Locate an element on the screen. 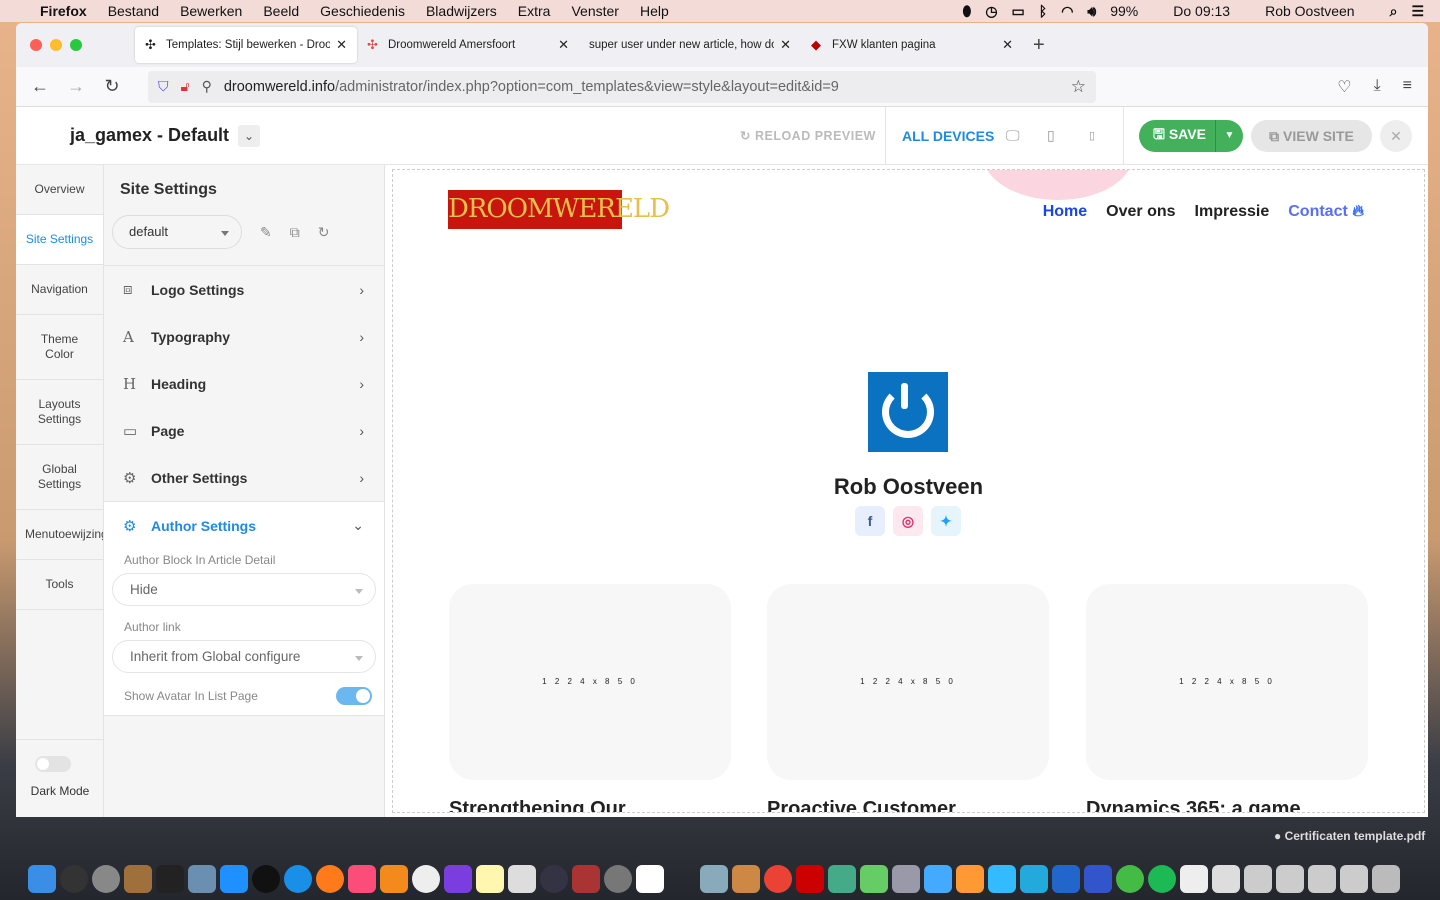  music-icon is located at coordinates (362, 878).